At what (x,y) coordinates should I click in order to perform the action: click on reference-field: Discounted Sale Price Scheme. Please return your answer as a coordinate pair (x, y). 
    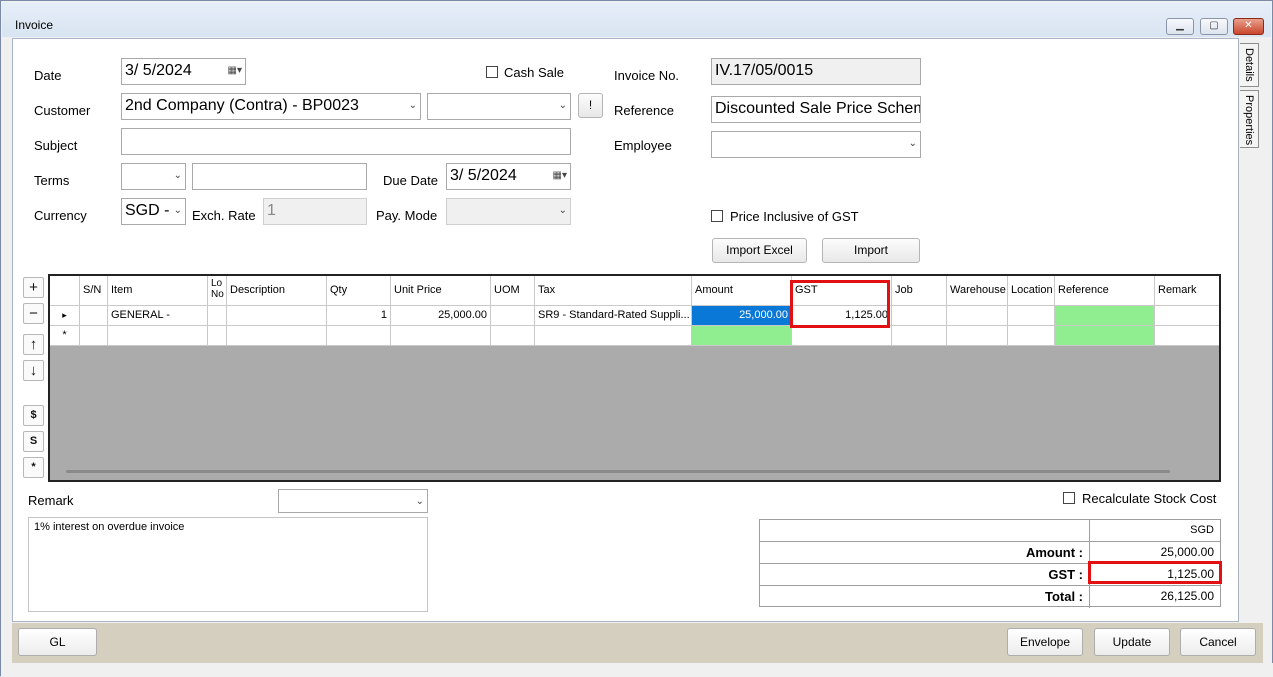
    Looking at the image, I should click on (816, 109).